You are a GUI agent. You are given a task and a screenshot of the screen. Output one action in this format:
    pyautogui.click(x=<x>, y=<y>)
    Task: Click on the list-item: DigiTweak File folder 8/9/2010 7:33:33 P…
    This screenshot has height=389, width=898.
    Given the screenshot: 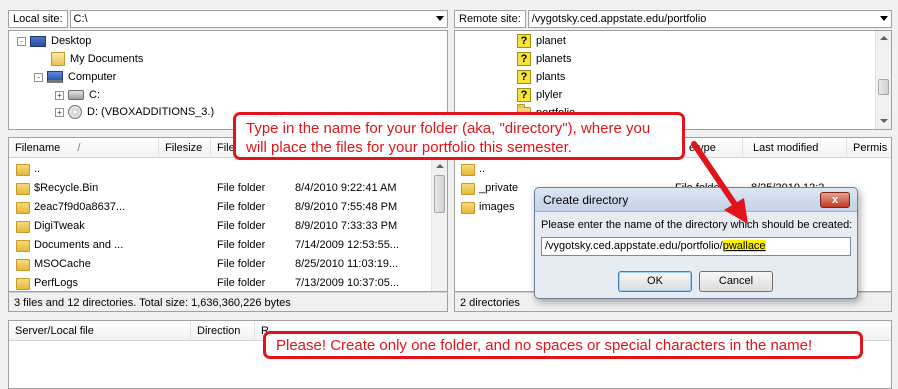 What is the action you would take?
    pyautogui.click(x=220, y=226)
    